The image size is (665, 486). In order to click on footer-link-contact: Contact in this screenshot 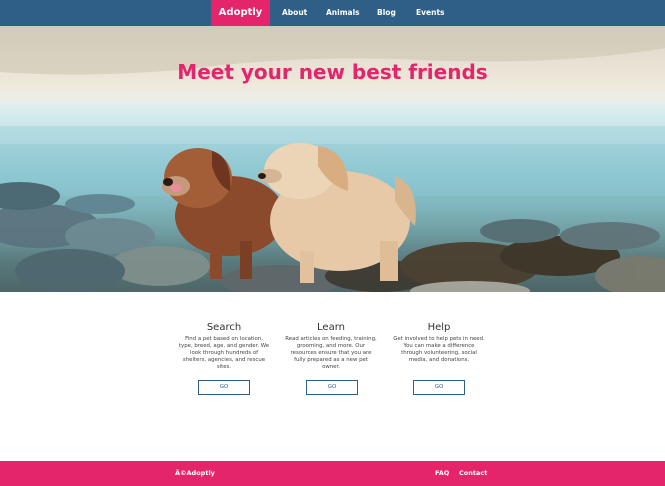, I will do `click(473, 473)`.